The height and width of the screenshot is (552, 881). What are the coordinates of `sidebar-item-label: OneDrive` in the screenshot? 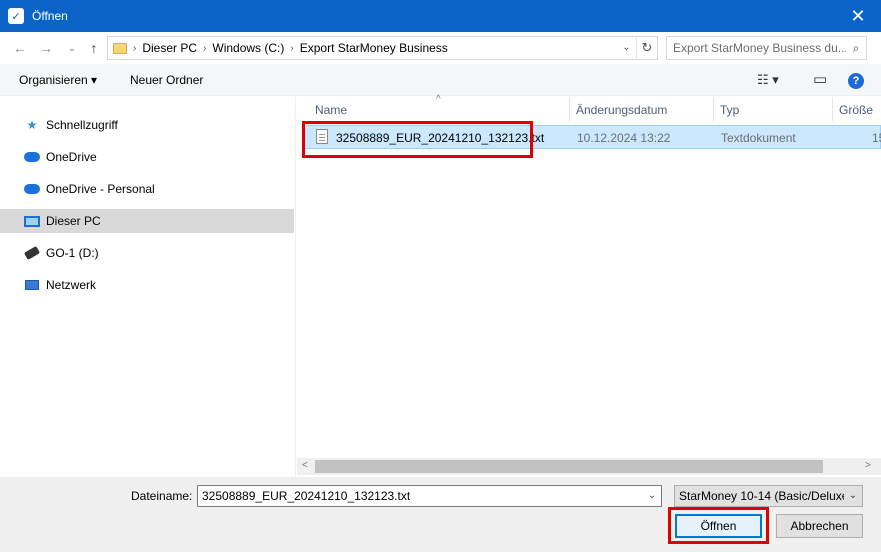 It's located at (71, 157).